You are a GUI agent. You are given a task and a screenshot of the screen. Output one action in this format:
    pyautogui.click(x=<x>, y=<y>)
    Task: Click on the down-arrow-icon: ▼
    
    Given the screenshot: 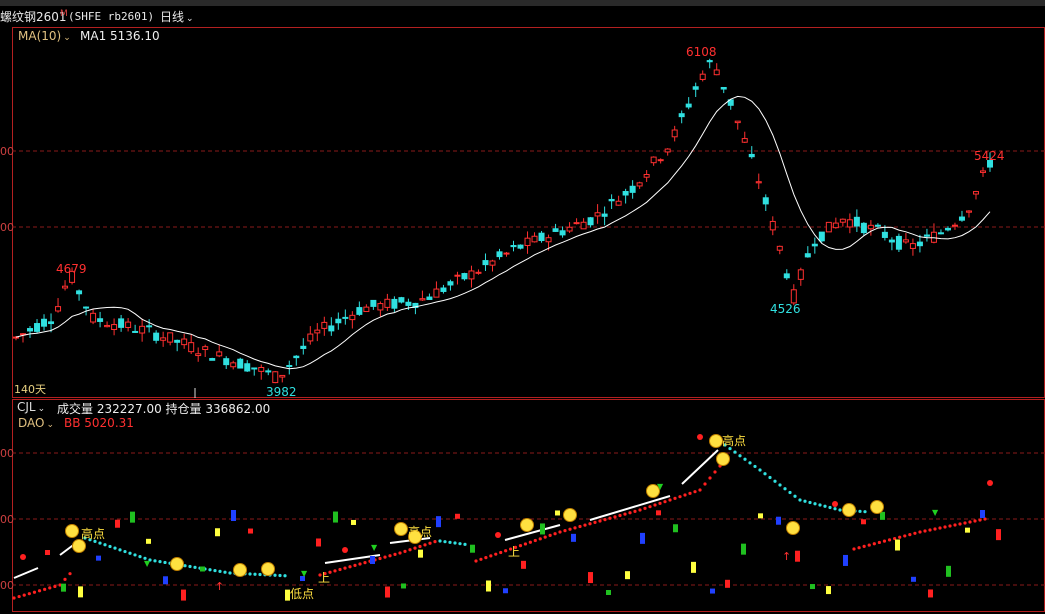 What is the action you would take?
    pyautogui.click(x=660, y=486)
    